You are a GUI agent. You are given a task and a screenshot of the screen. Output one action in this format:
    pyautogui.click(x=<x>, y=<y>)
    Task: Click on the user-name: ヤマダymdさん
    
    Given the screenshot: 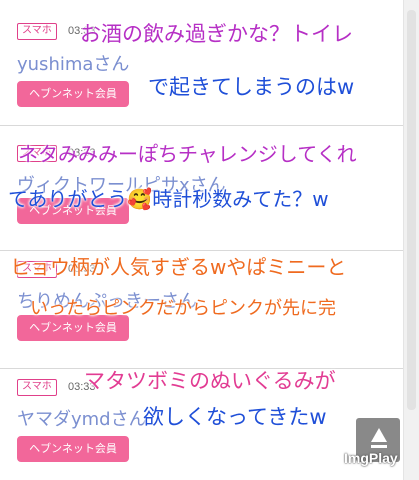 What is the action you would take?
    pyautogui.click(x=82, y=418)
    